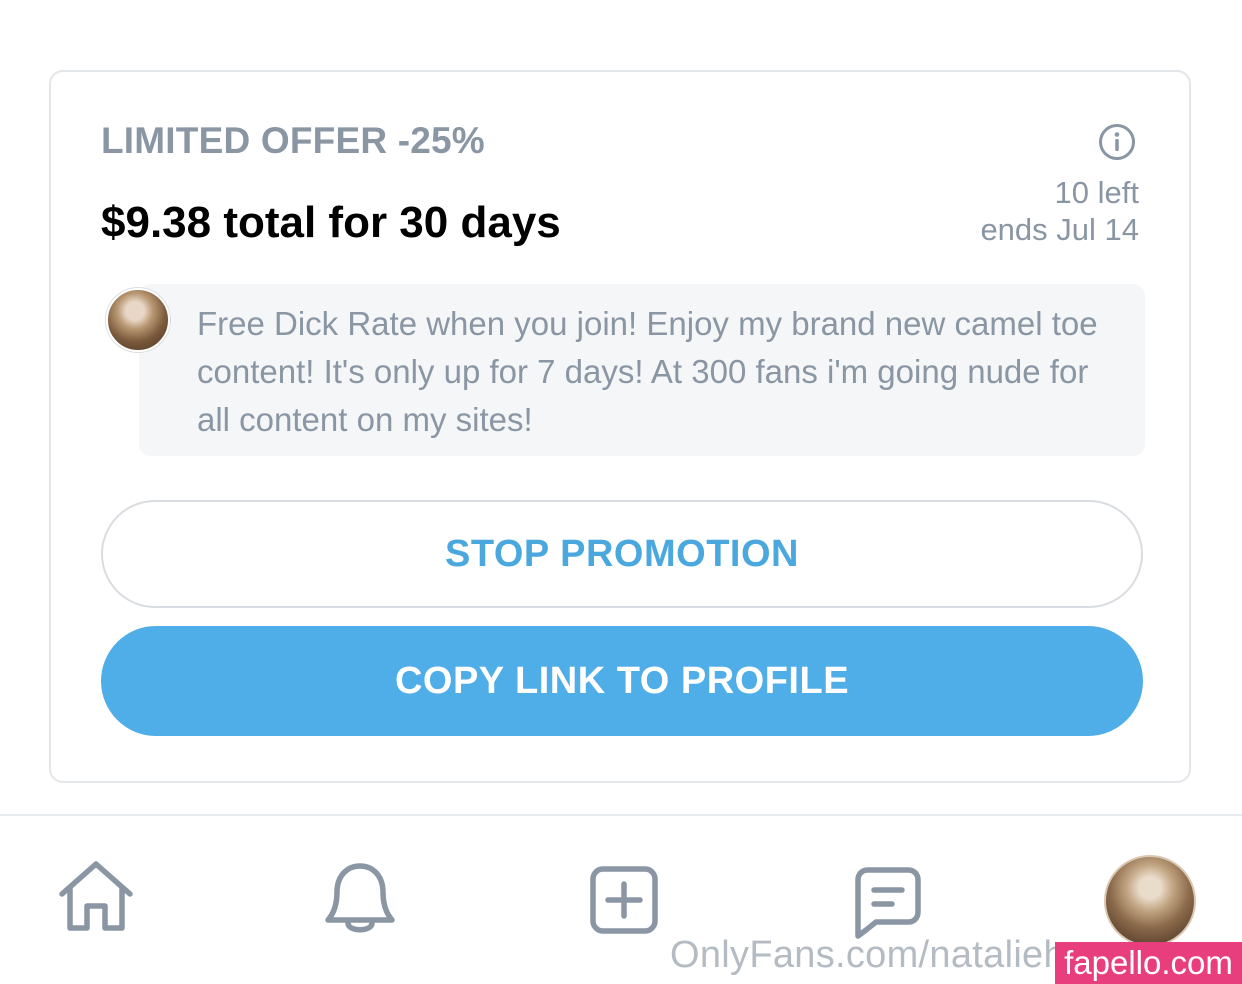 This screenshot has height=984, width=1242. Describe the element at coordinates (888, 902) in the screenshot. I see `message-icon` at that location.